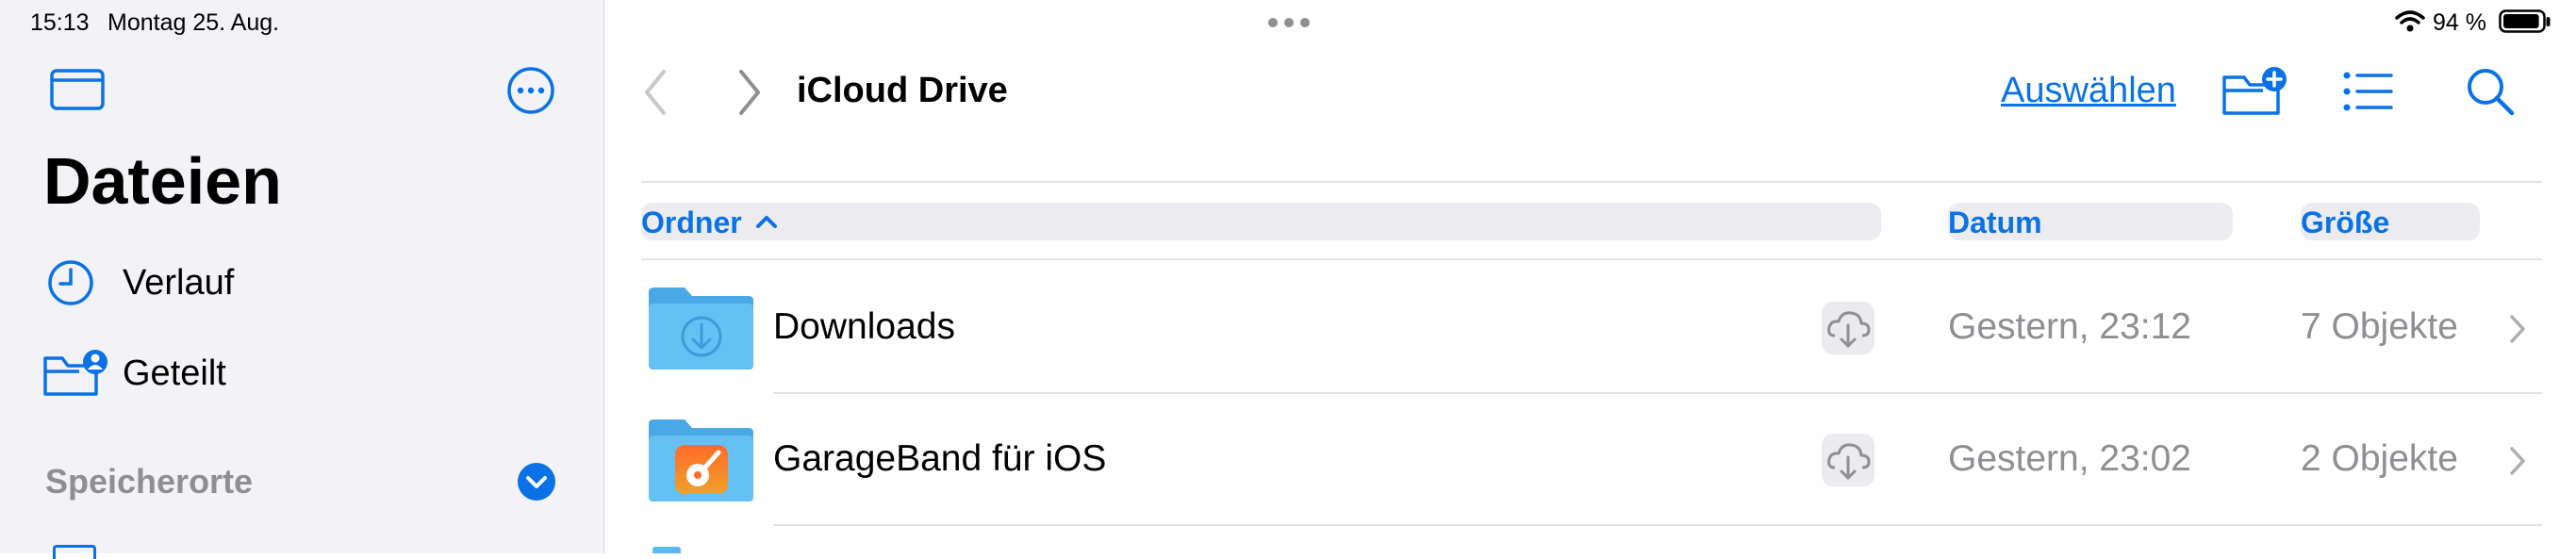 This screenshot has height=559, width=2576. Describe the element at coordinates (530, 90) in the screenshot. I see `ellipsis-circle-icon` at that location.